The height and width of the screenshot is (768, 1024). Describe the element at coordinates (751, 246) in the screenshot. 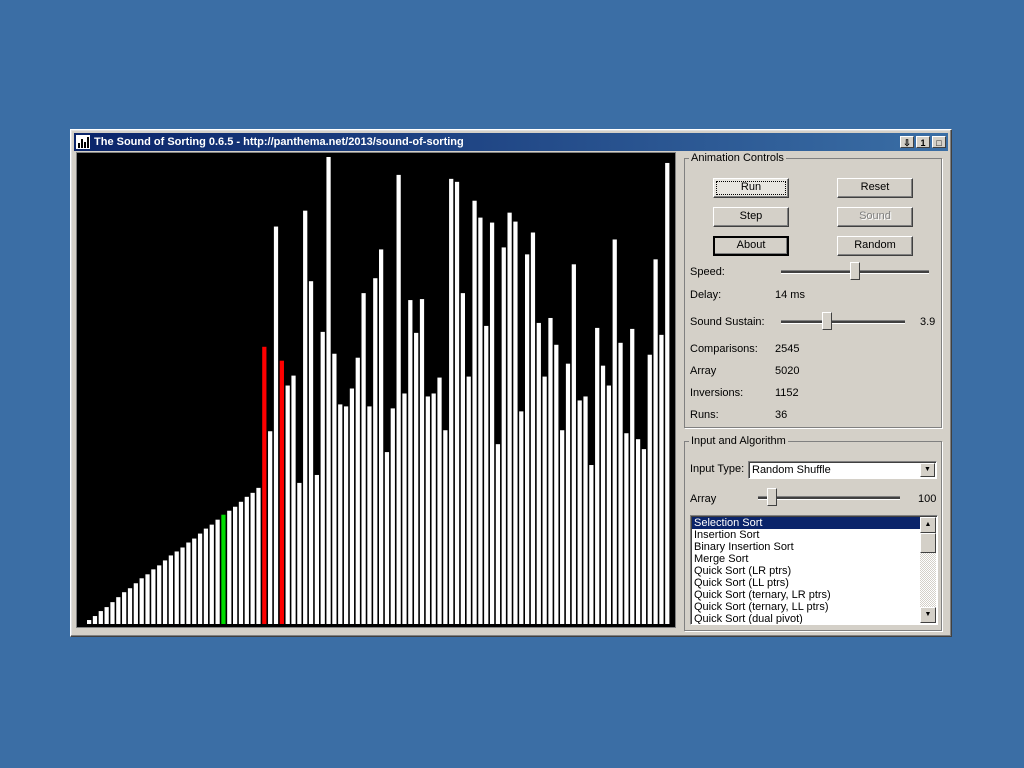

I see `about-button: About` at that location.